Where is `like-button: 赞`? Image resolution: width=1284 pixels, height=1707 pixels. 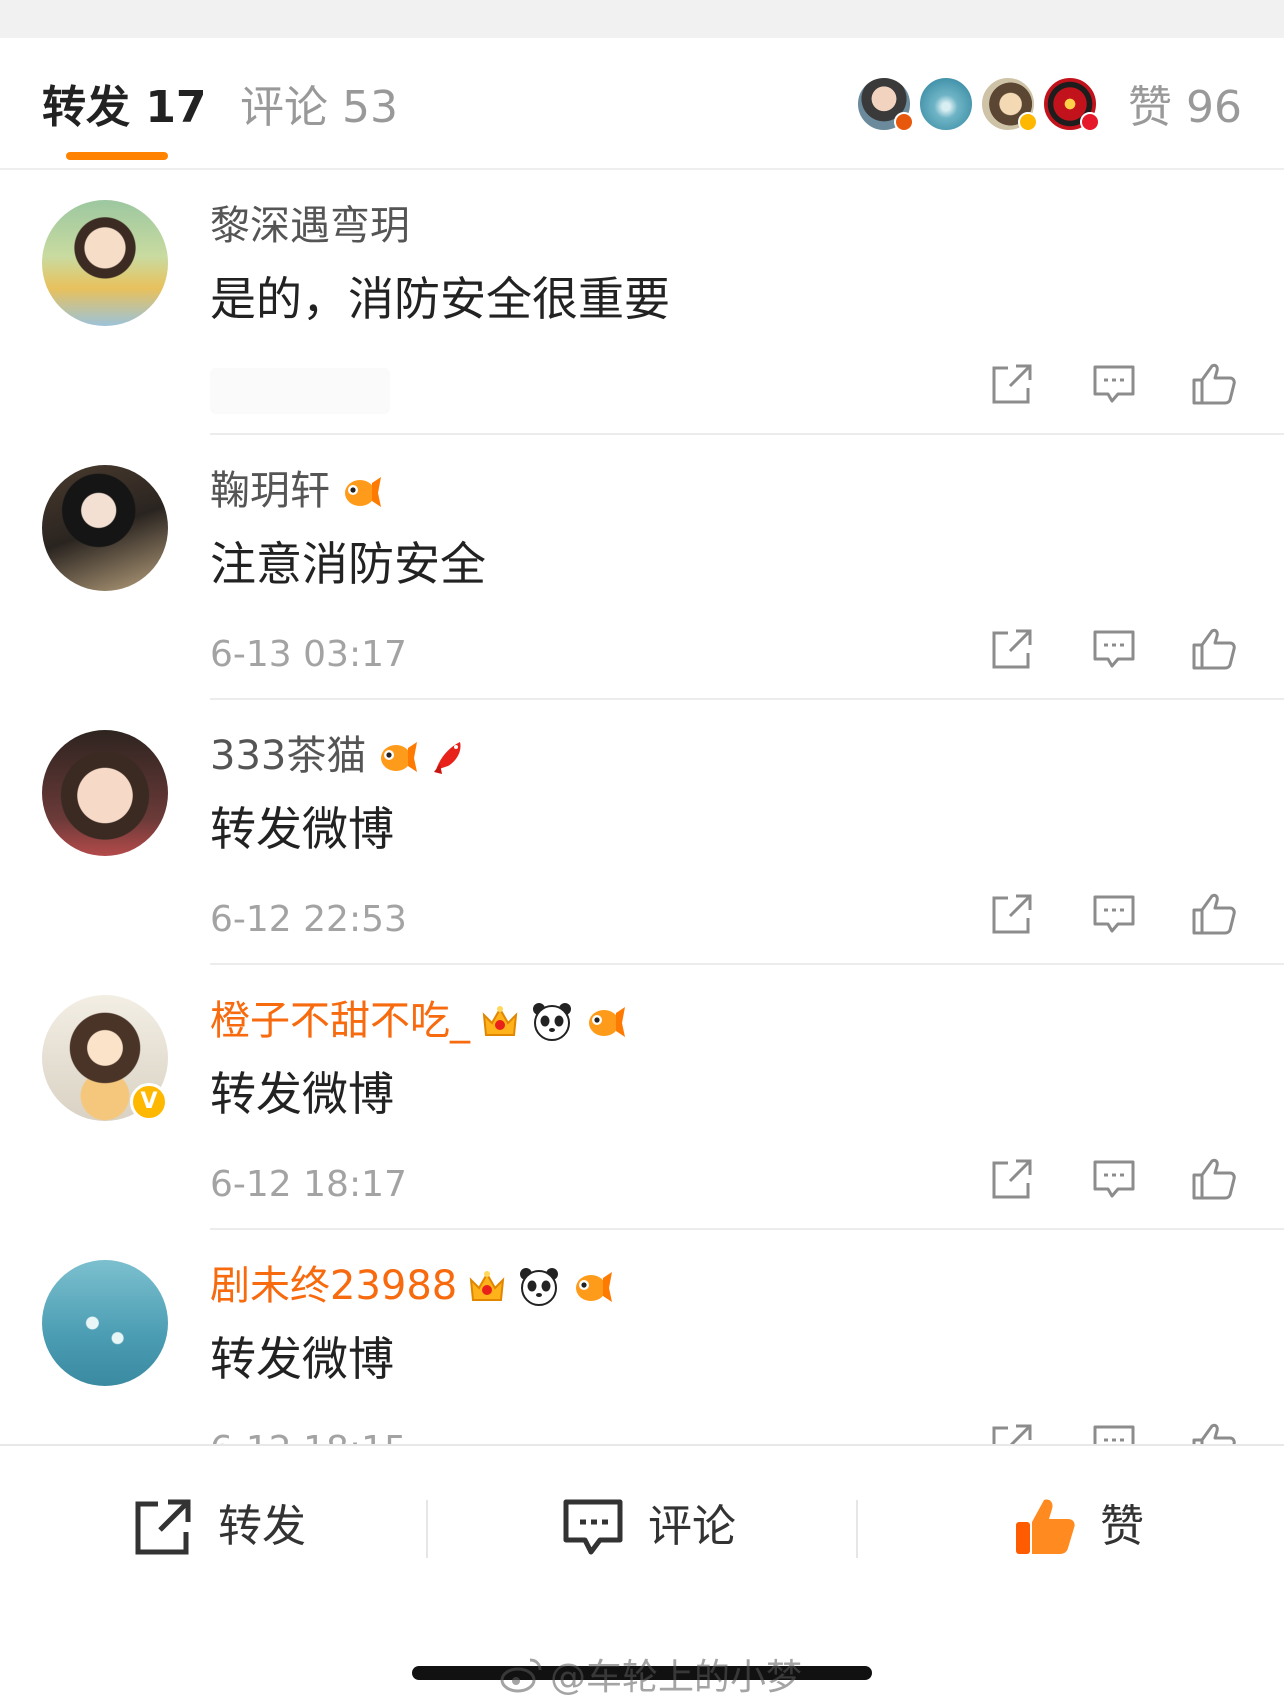 like-button: 赞 is located at coordinates (1078, 1527).